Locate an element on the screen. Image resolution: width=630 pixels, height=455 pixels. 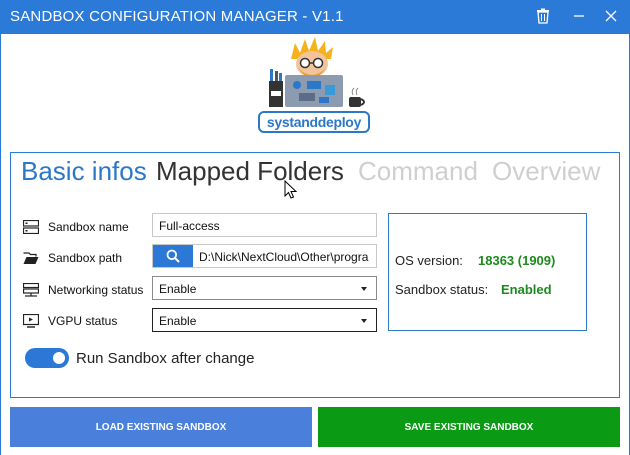
tab-mapped-folders: Mapped Folders is located at coordinates (250, 171).